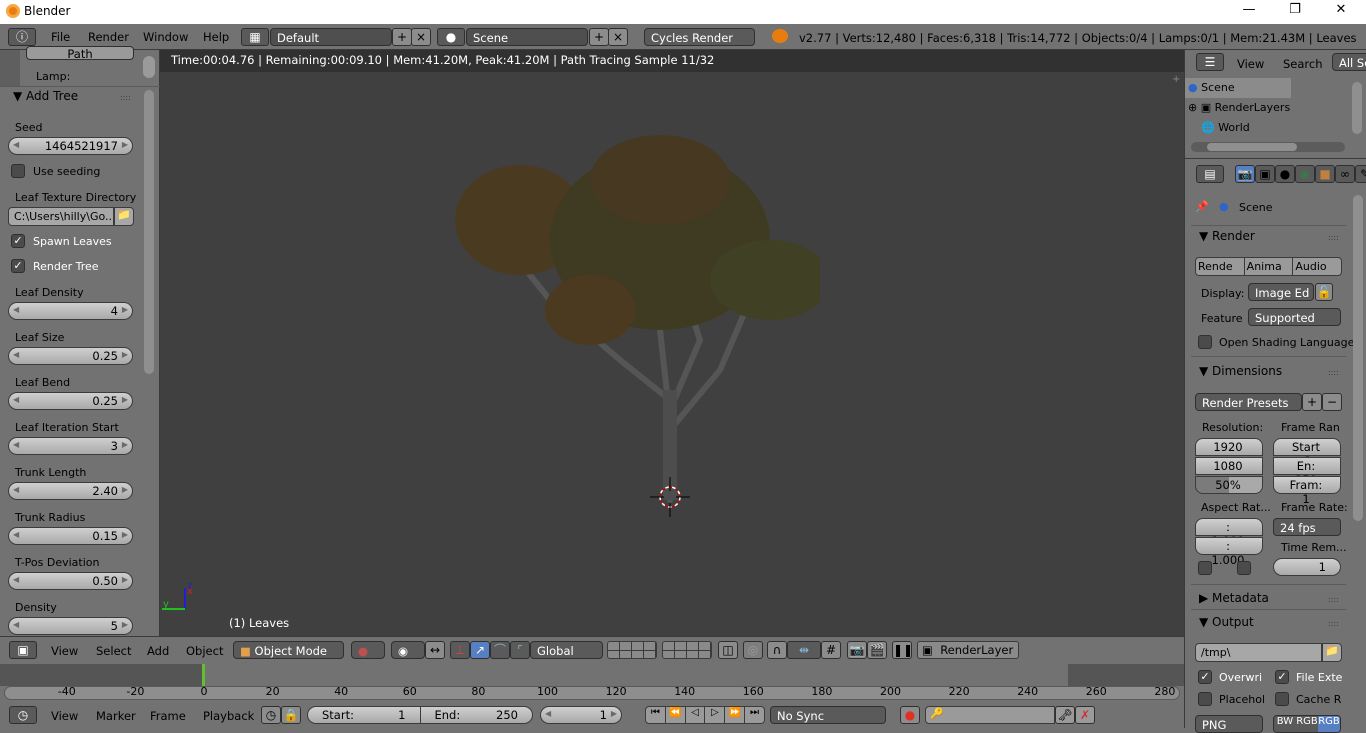 Image resolution: width=1366 pixels, height=733 pixels. I want to click on frame-start-field: Start :1, so click(1307, 453).